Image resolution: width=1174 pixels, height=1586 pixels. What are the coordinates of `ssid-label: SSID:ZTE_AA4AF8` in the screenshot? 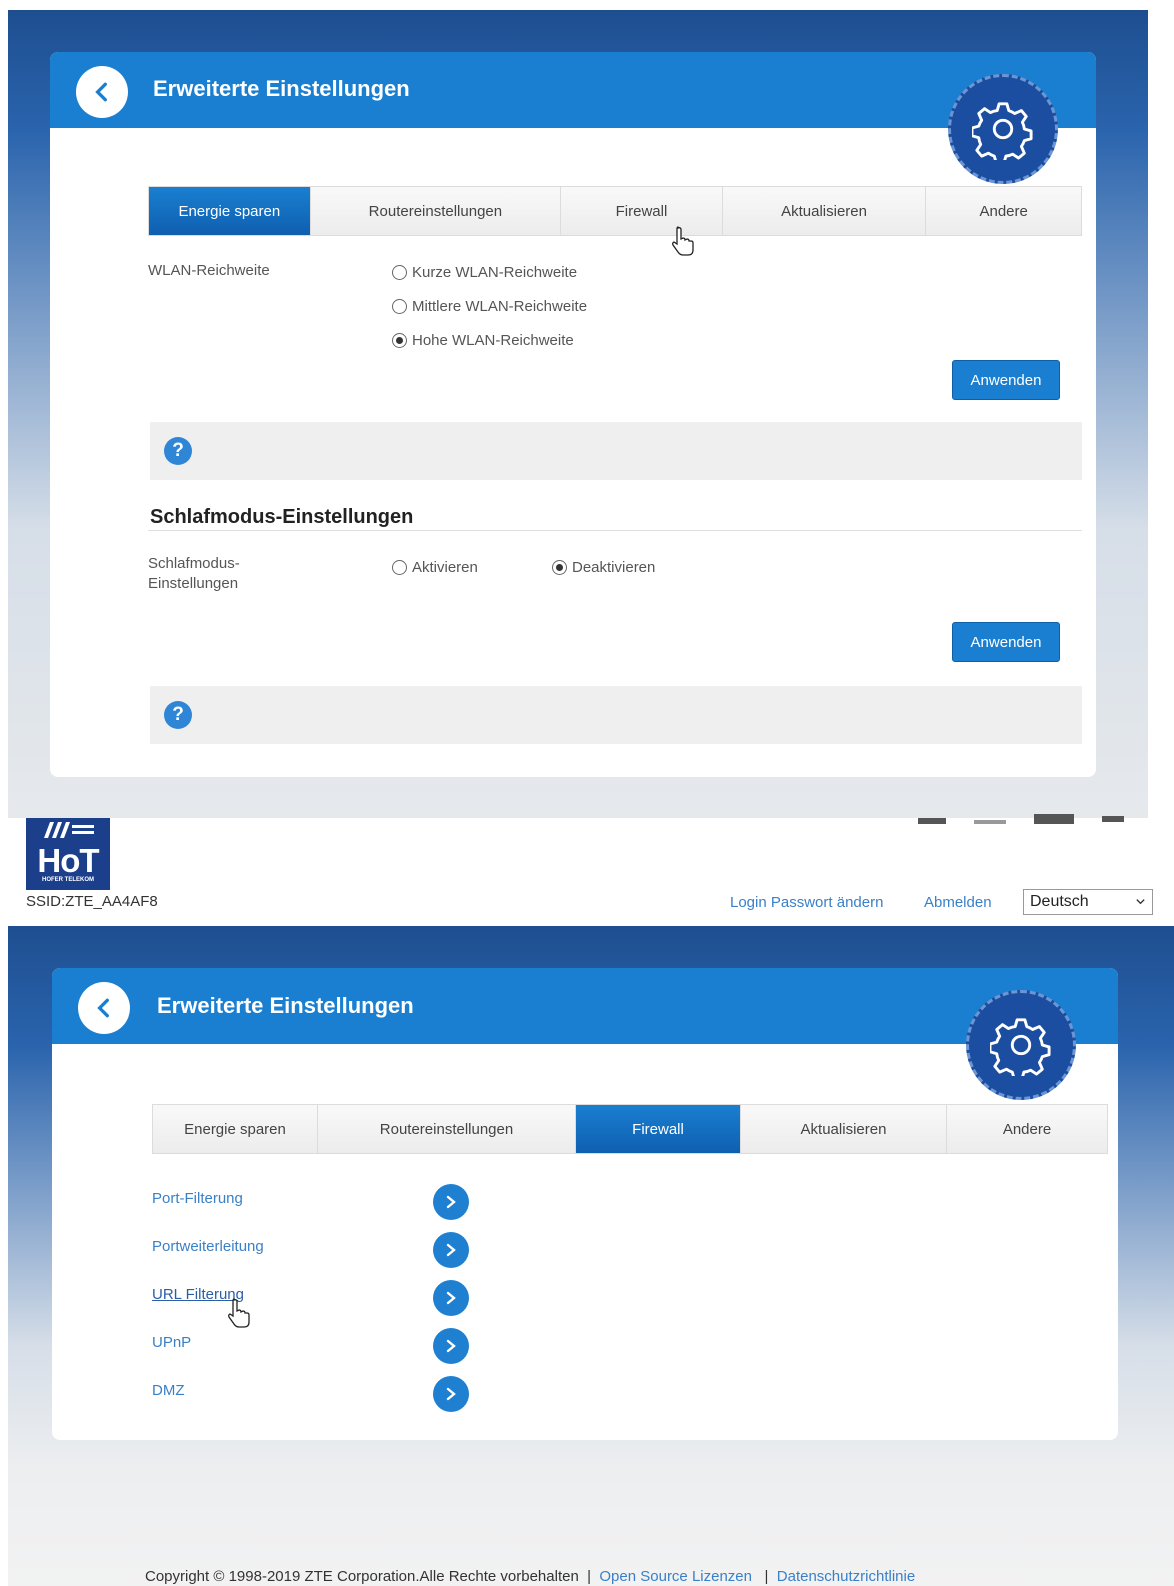 It's located at (92, 901).